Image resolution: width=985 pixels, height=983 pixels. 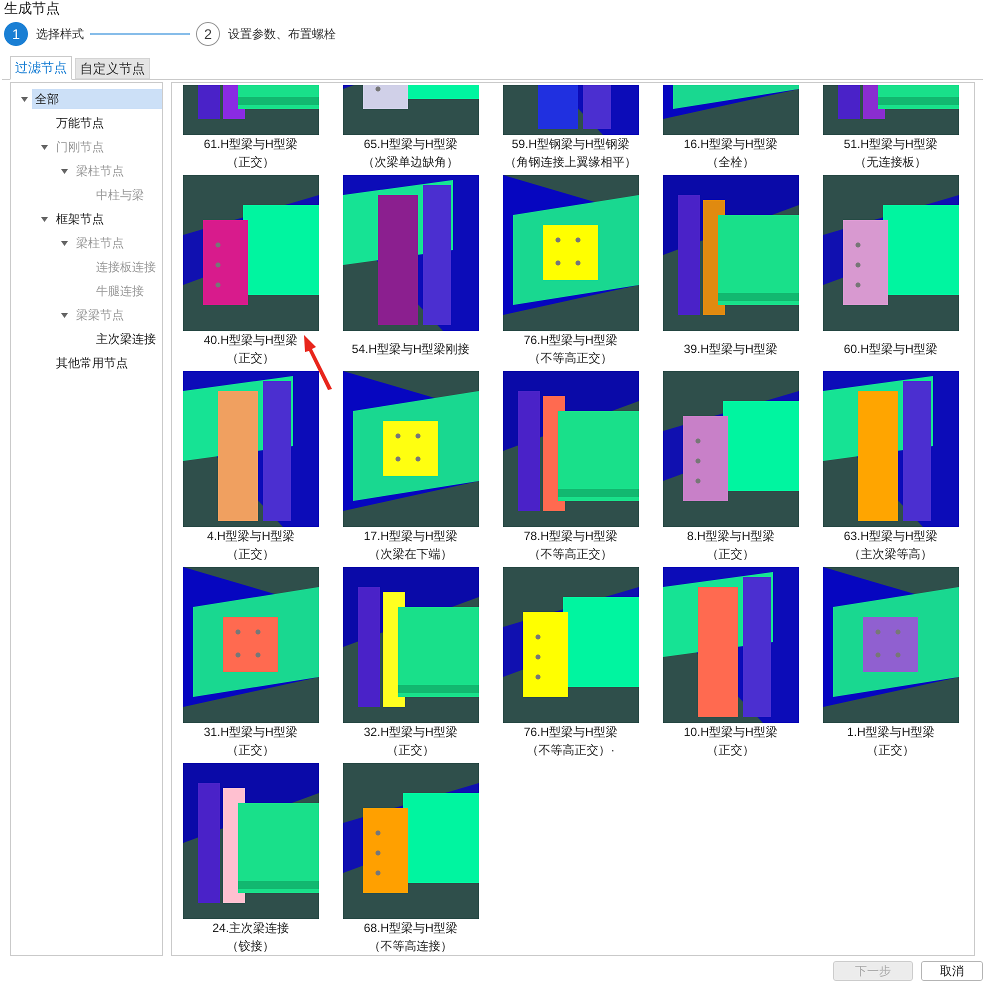 What do you see at coordinates (16, 34) in the screenshot?
I see `step-number: 1` at bounding box center [16, 34].